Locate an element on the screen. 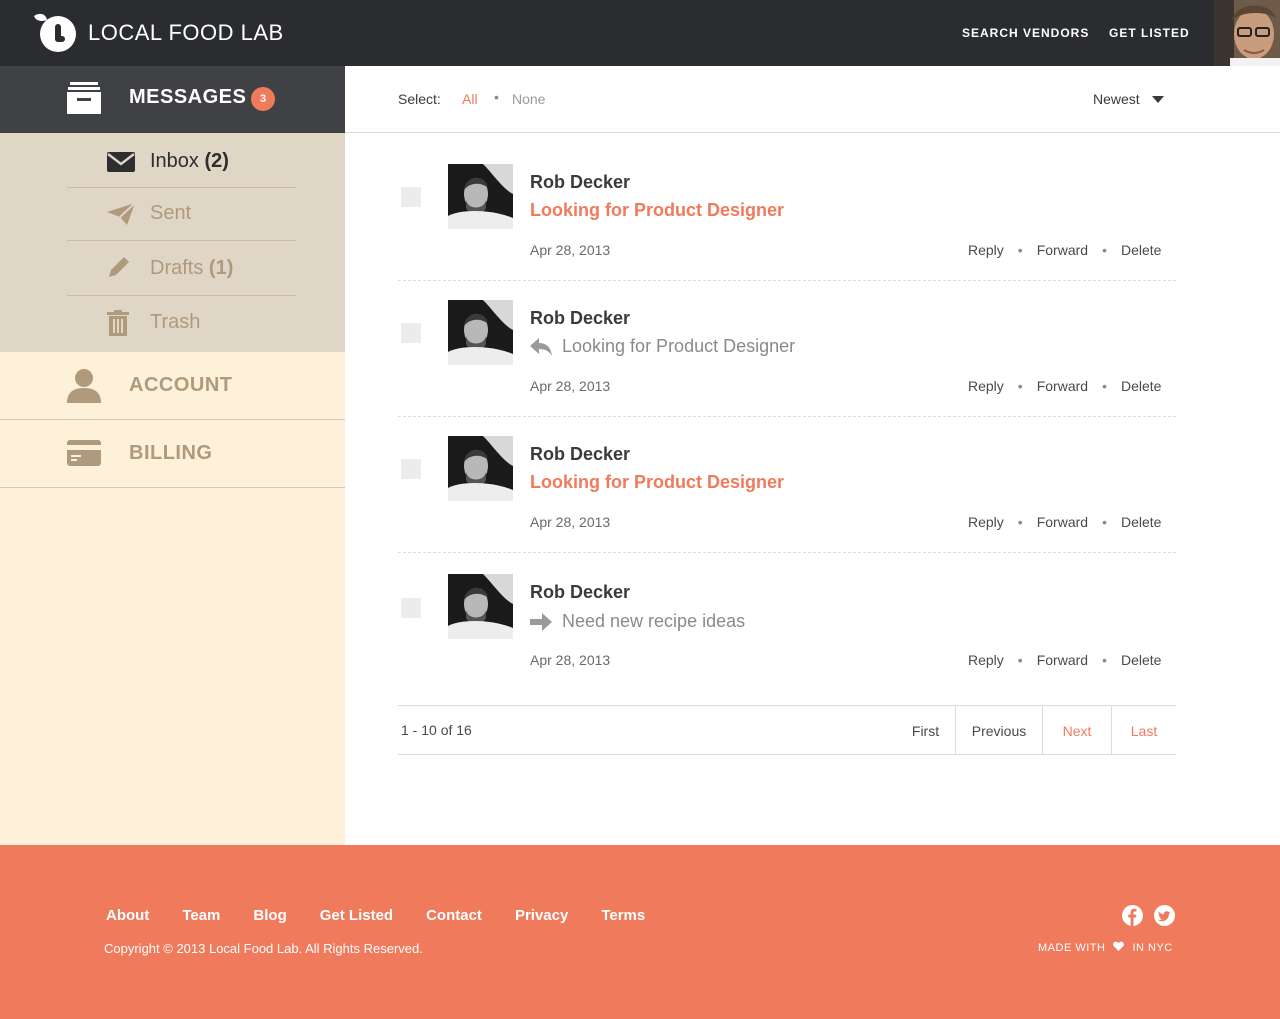 The height and width of the screenshot is (1019, 1280). credit-card-icon is located at coordinates (84, 455).